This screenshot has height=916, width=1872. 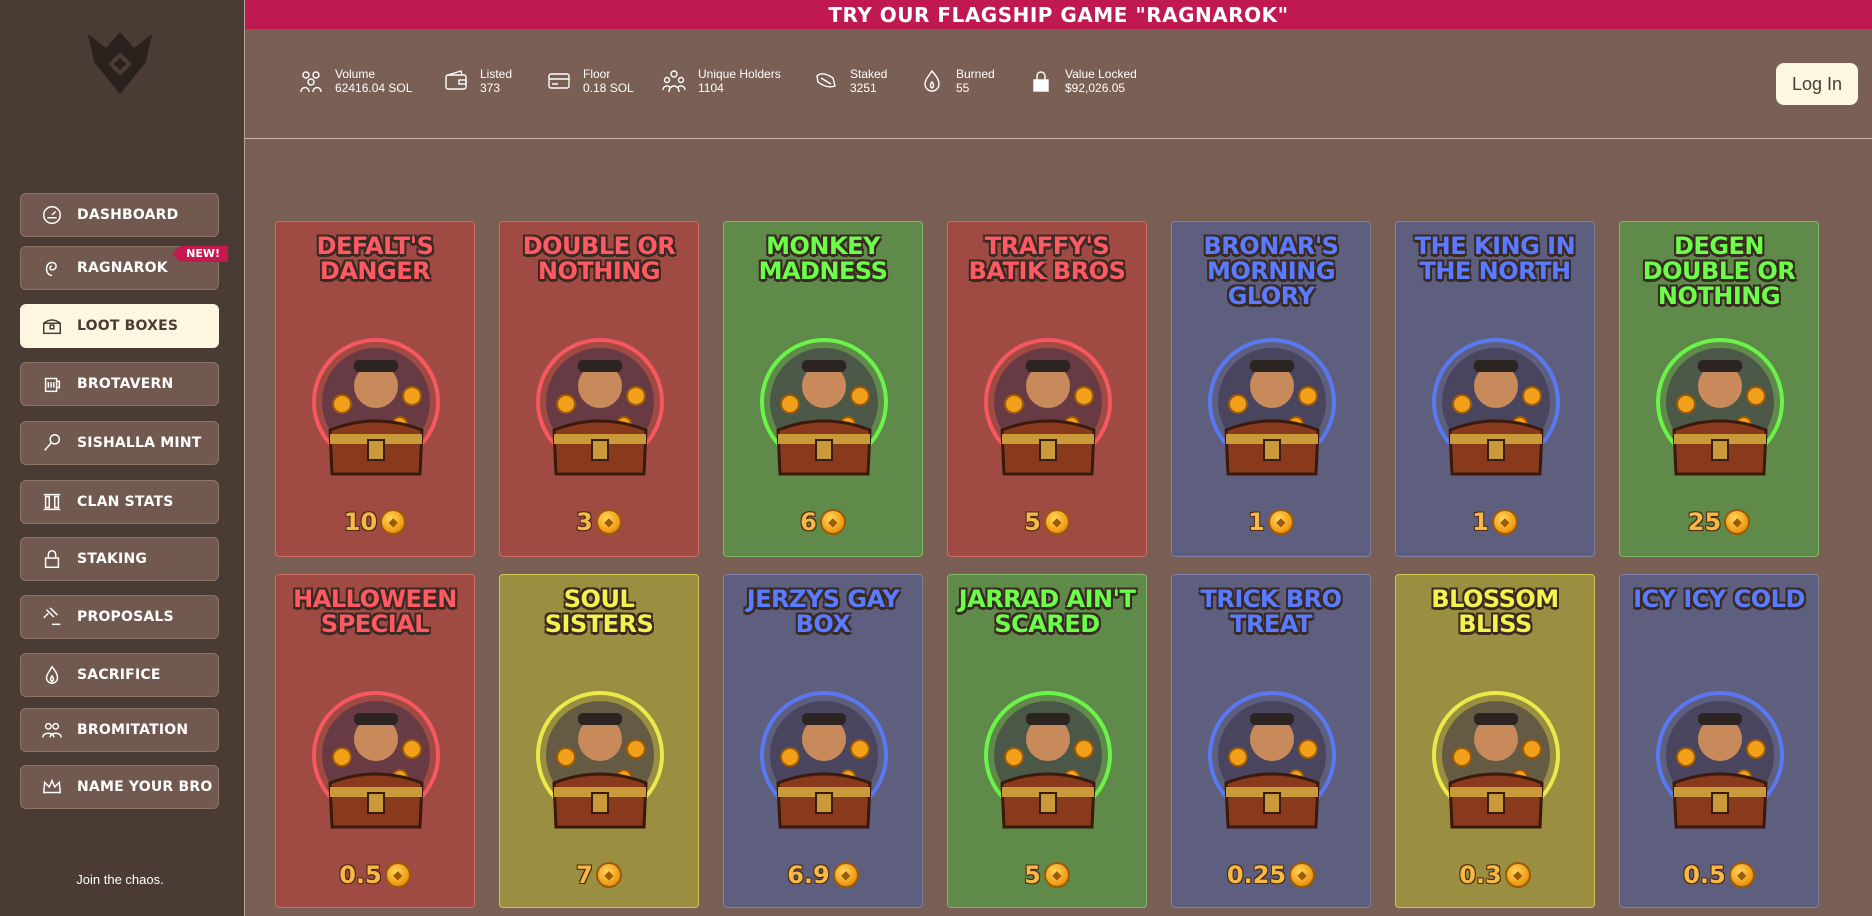 I want to click on sidebar-item-brotavern: BROTAVERN, so click(x=119, y=384).